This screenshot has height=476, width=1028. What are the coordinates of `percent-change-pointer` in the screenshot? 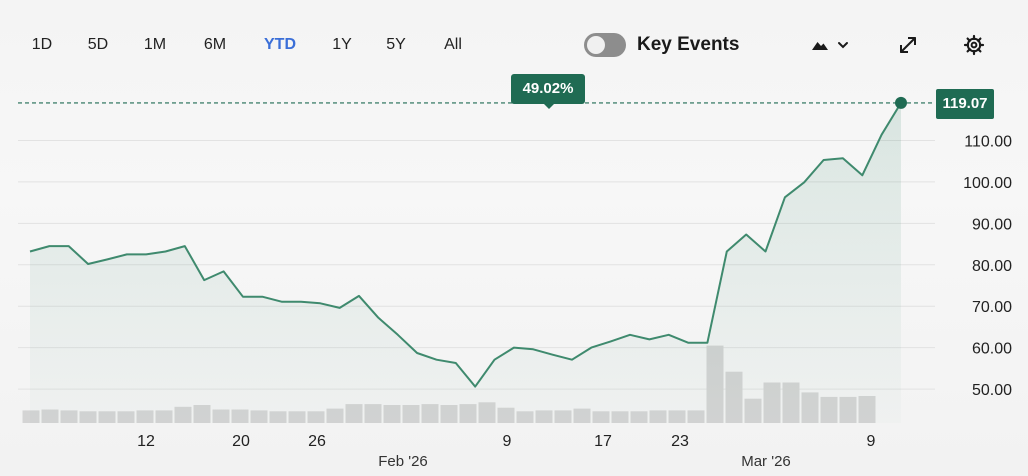 It's located at (549, 106).